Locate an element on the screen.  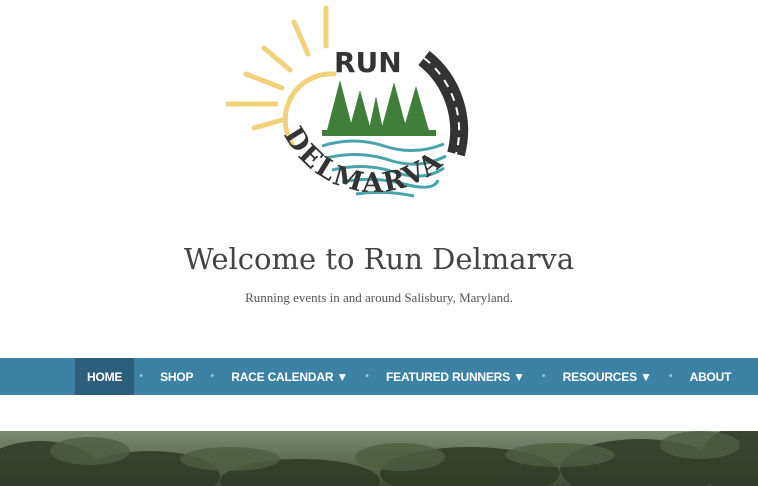
tree-canopy-photo is located at coordinates (379, 458).